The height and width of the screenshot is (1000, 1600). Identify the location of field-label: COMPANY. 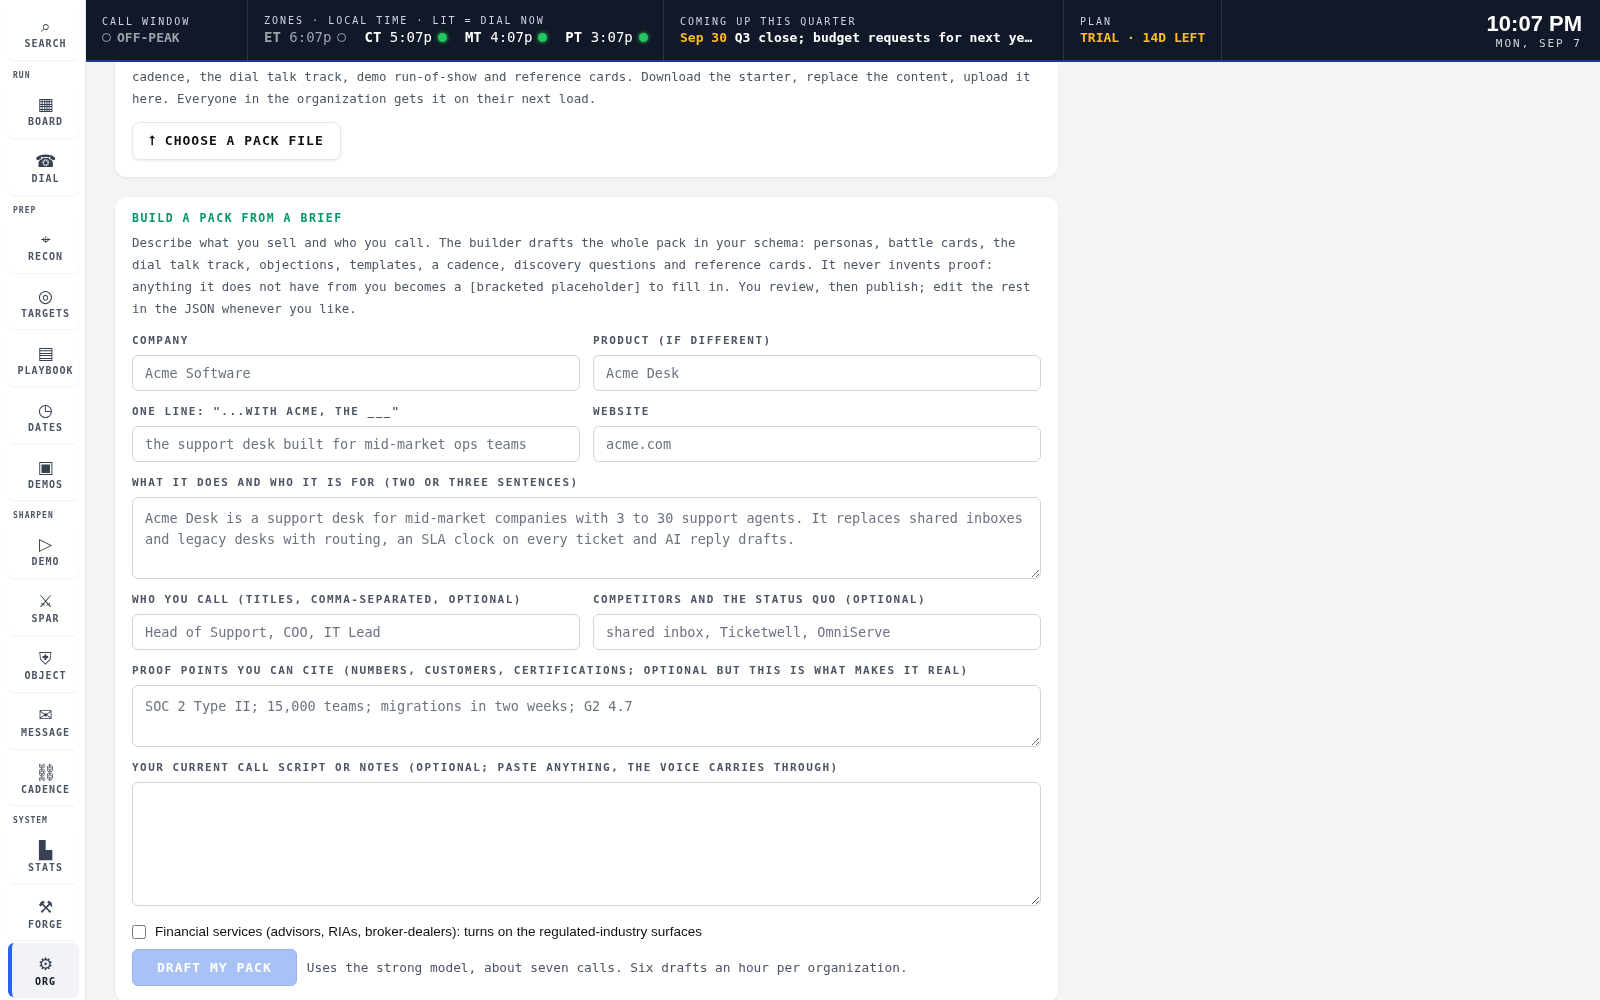
(161, 340).